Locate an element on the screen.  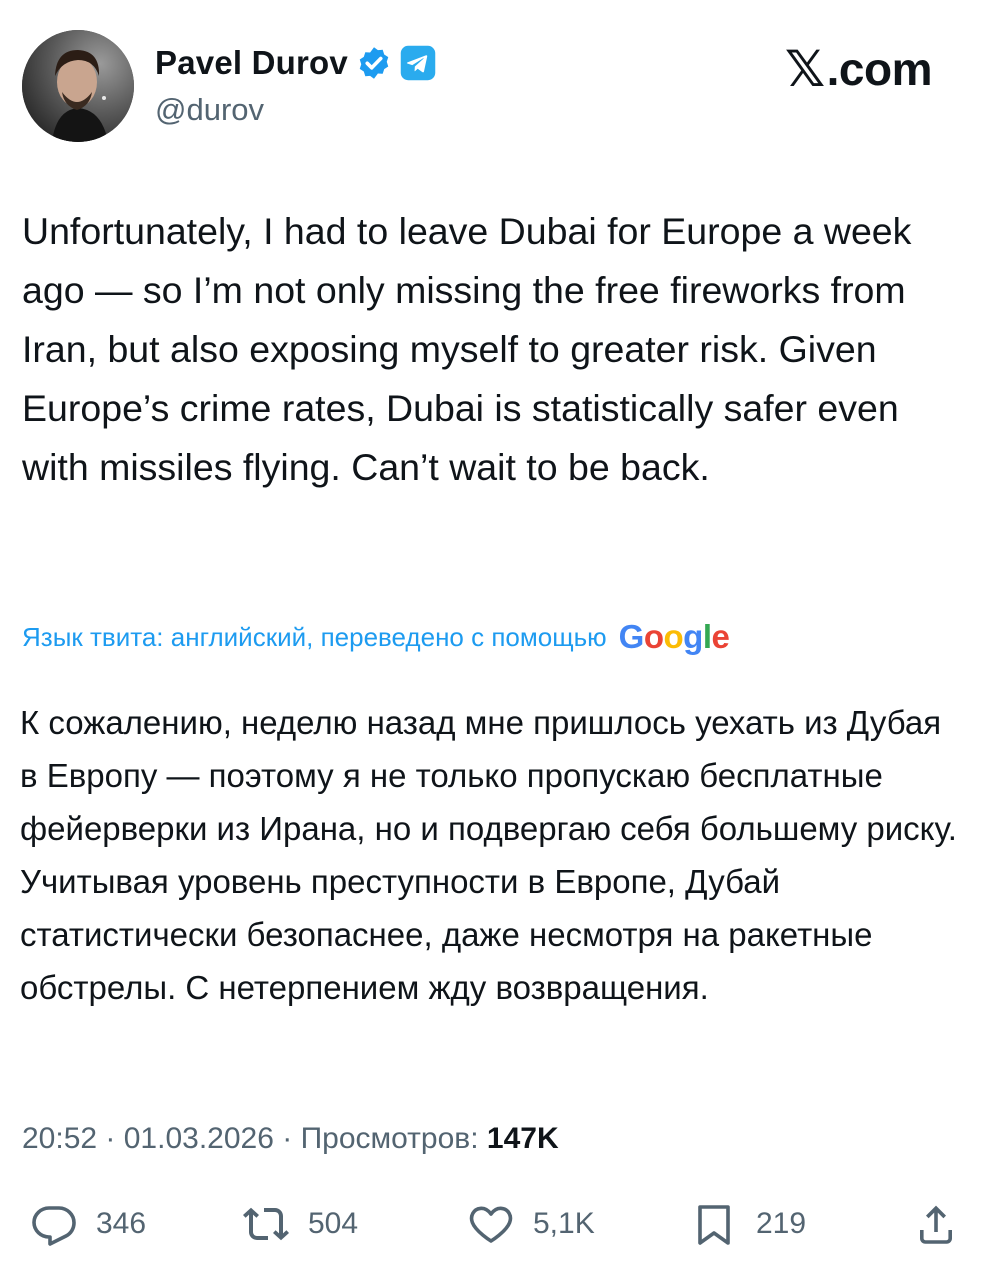
repost-icon is located at coordinates (266, 1224).